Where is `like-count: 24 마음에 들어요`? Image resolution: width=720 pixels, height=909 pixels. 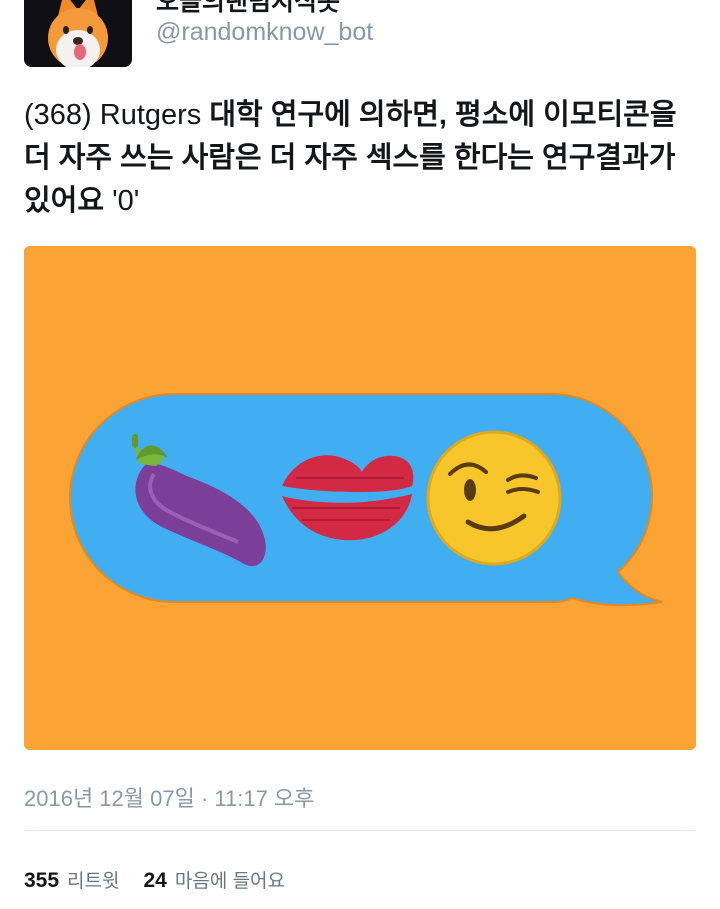
like-count: 24 마음에 들어요 is located at coordinates (215, 879).